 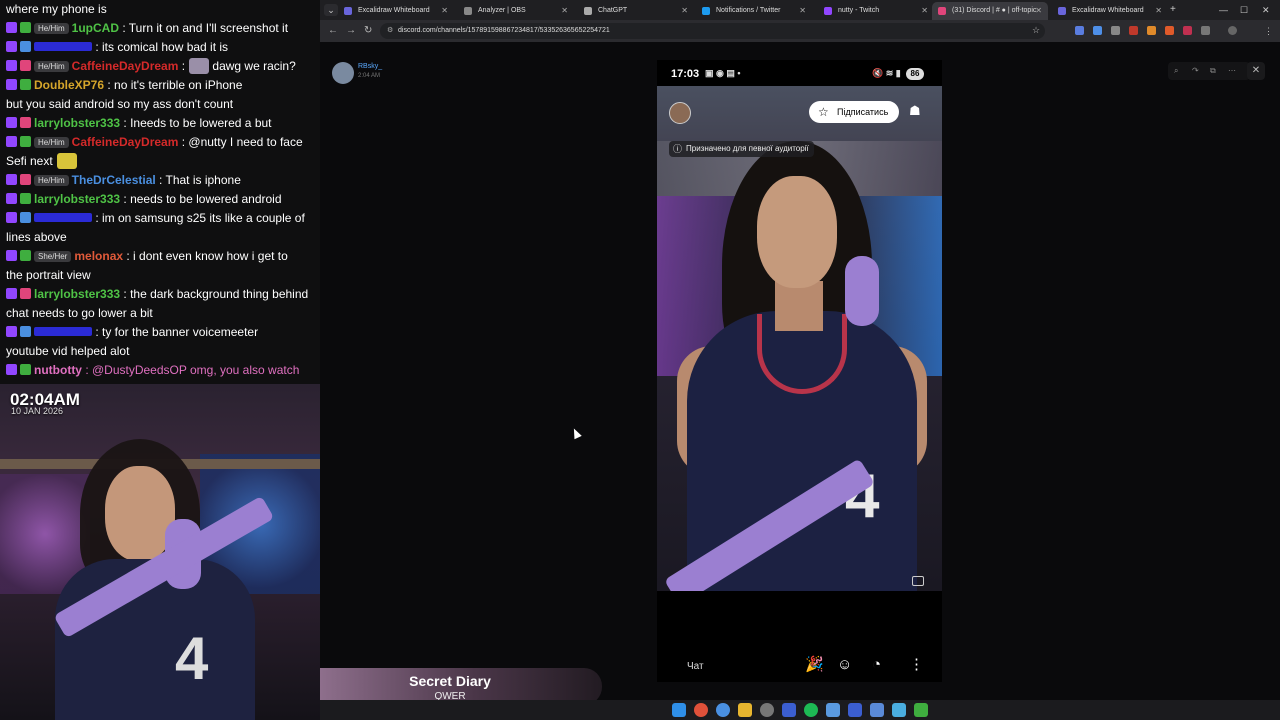 What do you see at coordinates (876, 11) in the screenshot?
I see `browser-tab: nutty - Twitch ✕` at bounding box center [876, 11].